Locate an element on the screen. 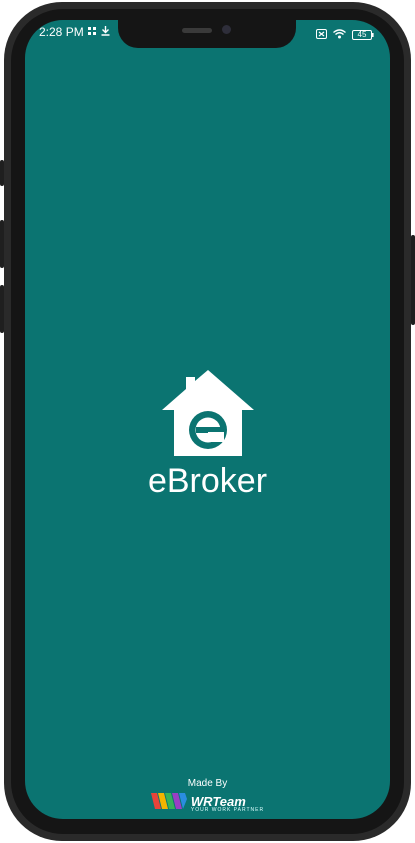  footer-credit: Made By WRTeam YOUR WORK PARTNER is located at coordinates (207, 797).